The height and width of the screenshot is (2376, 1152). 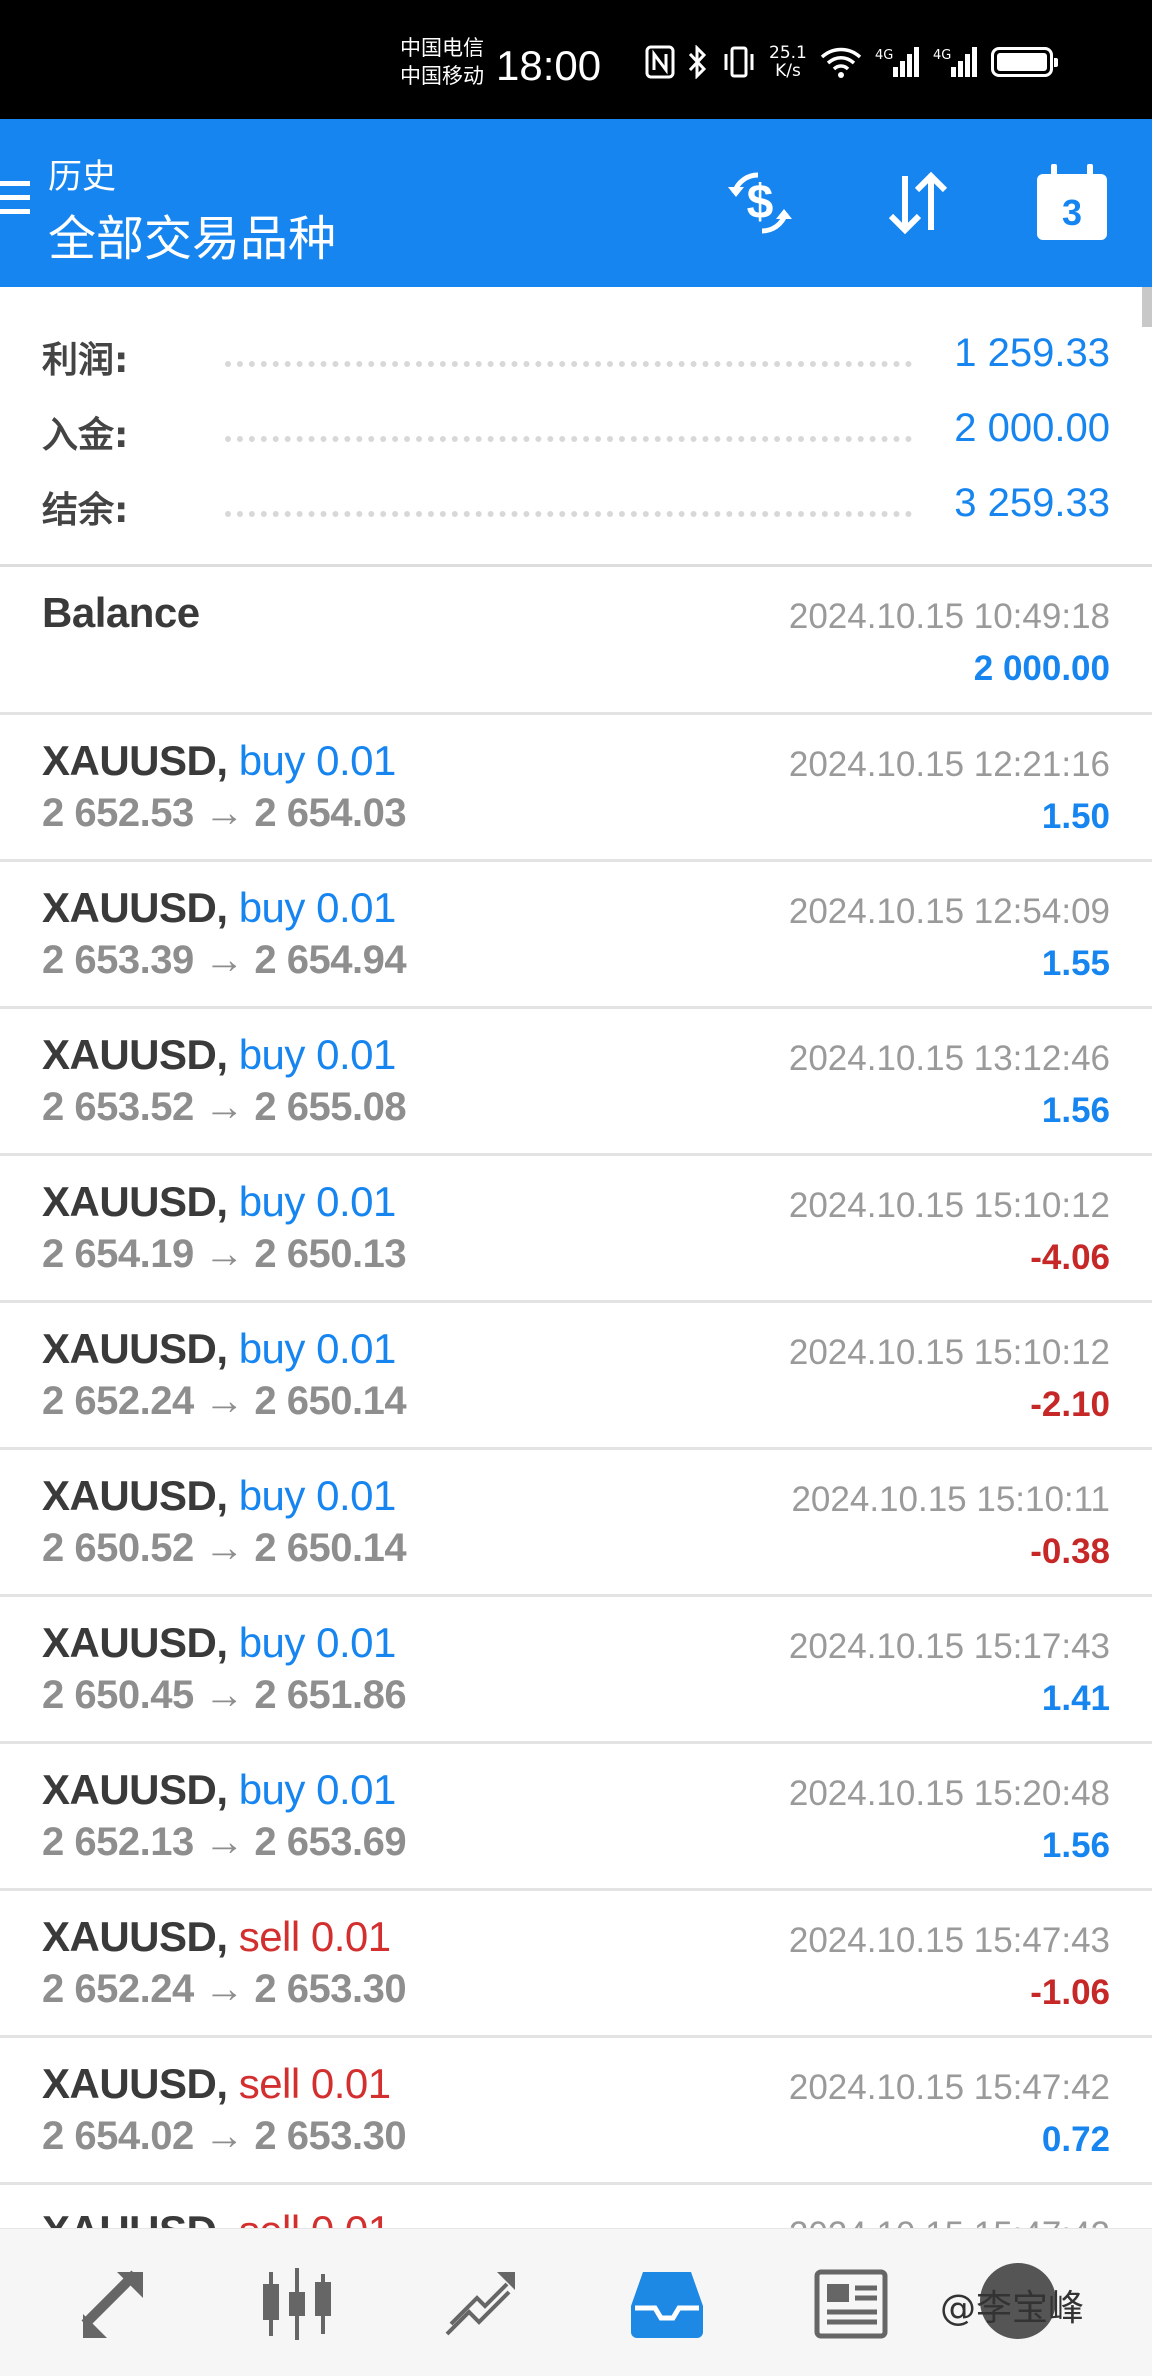 What do you see at coordinates (1024, 62) in the screenshot?
I see `battery-icon` at bounding box center [1024, 62].